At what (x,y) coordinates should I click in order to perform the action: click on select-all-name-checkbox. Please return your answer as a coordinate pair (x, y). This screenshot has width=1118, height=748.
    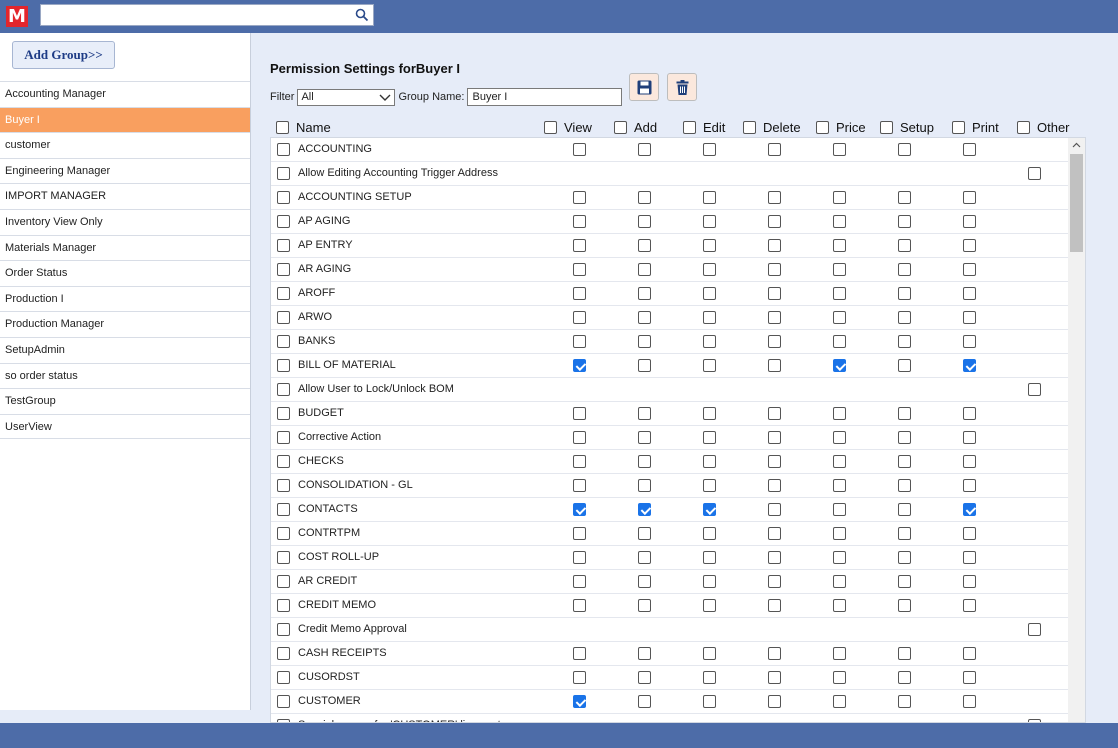
    Looking at the image, I should click on (282, 127).